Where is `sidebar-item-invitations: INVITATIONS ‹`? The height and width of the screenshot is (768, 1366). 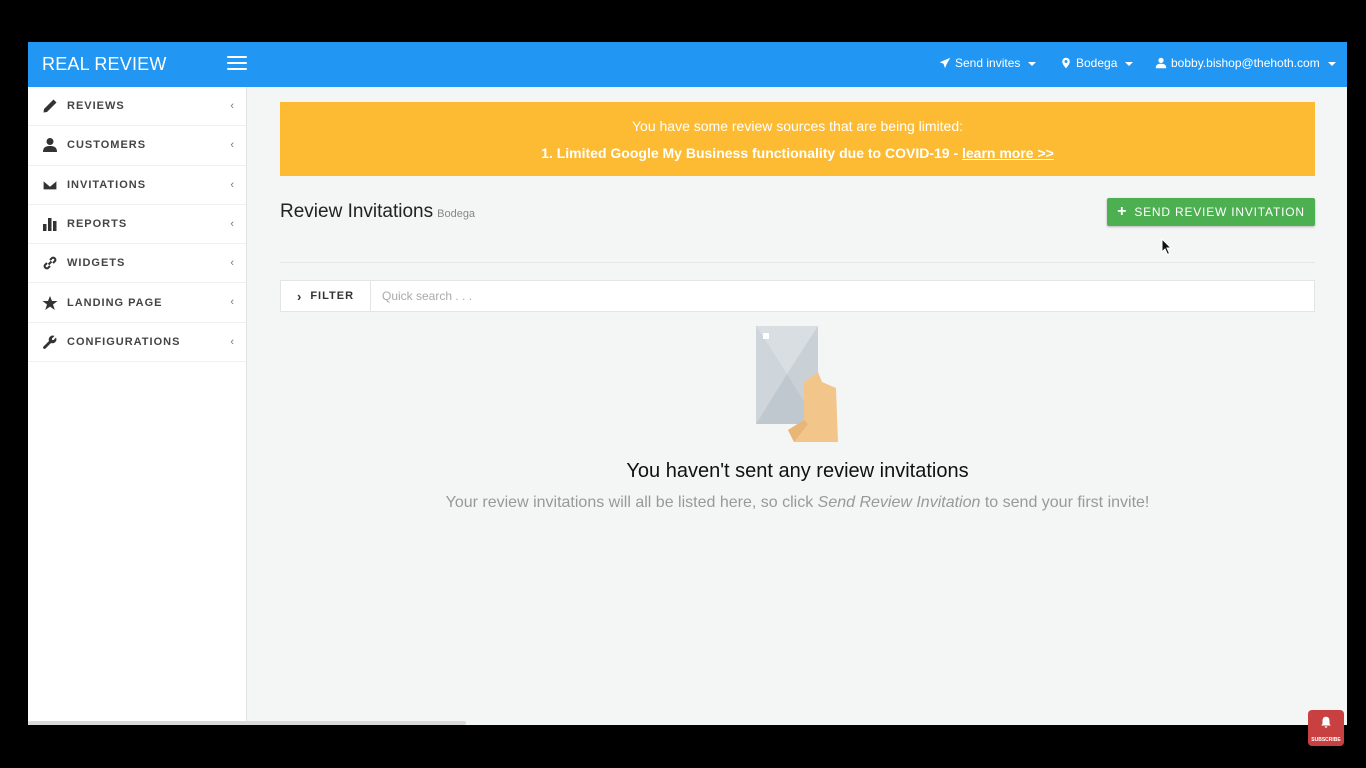
sidebar-item-invitations: INVITATIONS ‹ is located at coordinates (137, 185).